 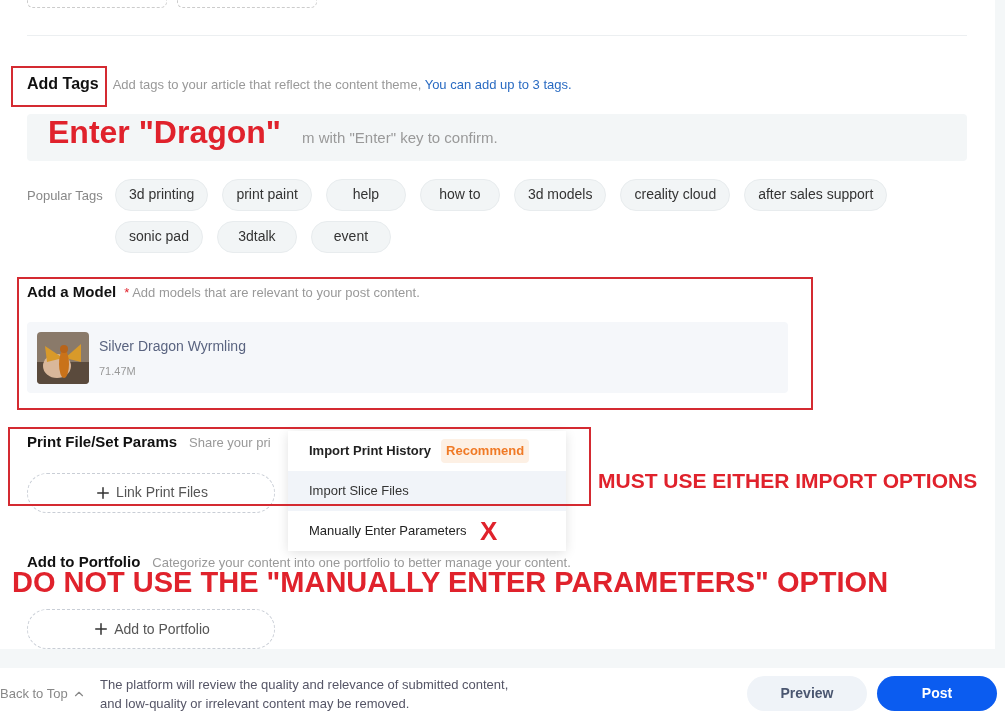 I want to click on tag-chip: how to, so click(x=459, y=194).